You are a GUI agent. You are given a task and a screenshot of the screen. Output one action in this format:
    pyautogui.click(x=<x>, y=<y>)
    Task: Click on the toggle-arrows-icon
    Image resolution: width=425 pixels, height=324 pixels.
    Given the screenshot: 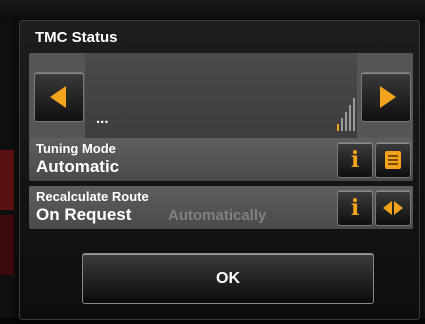 What is the action you would take?
    pyautogui.click(x=393, y=208)
    